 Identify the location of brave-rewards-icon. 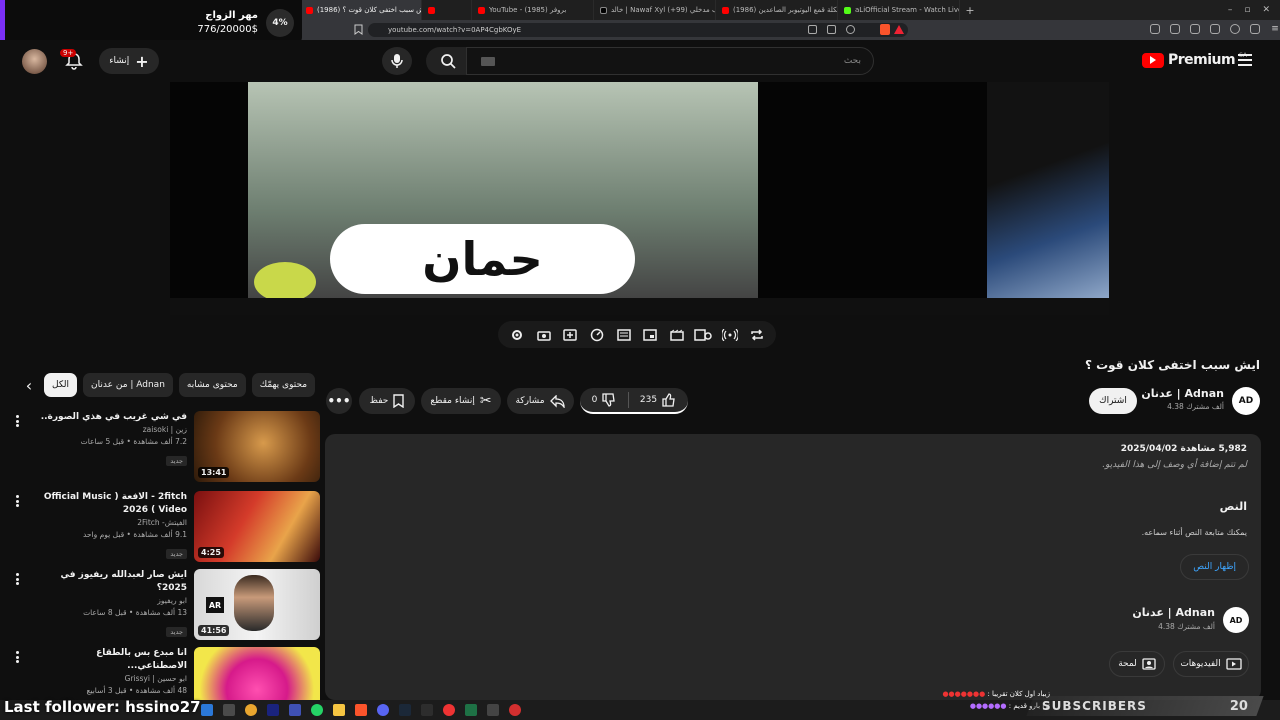
(899, 29).